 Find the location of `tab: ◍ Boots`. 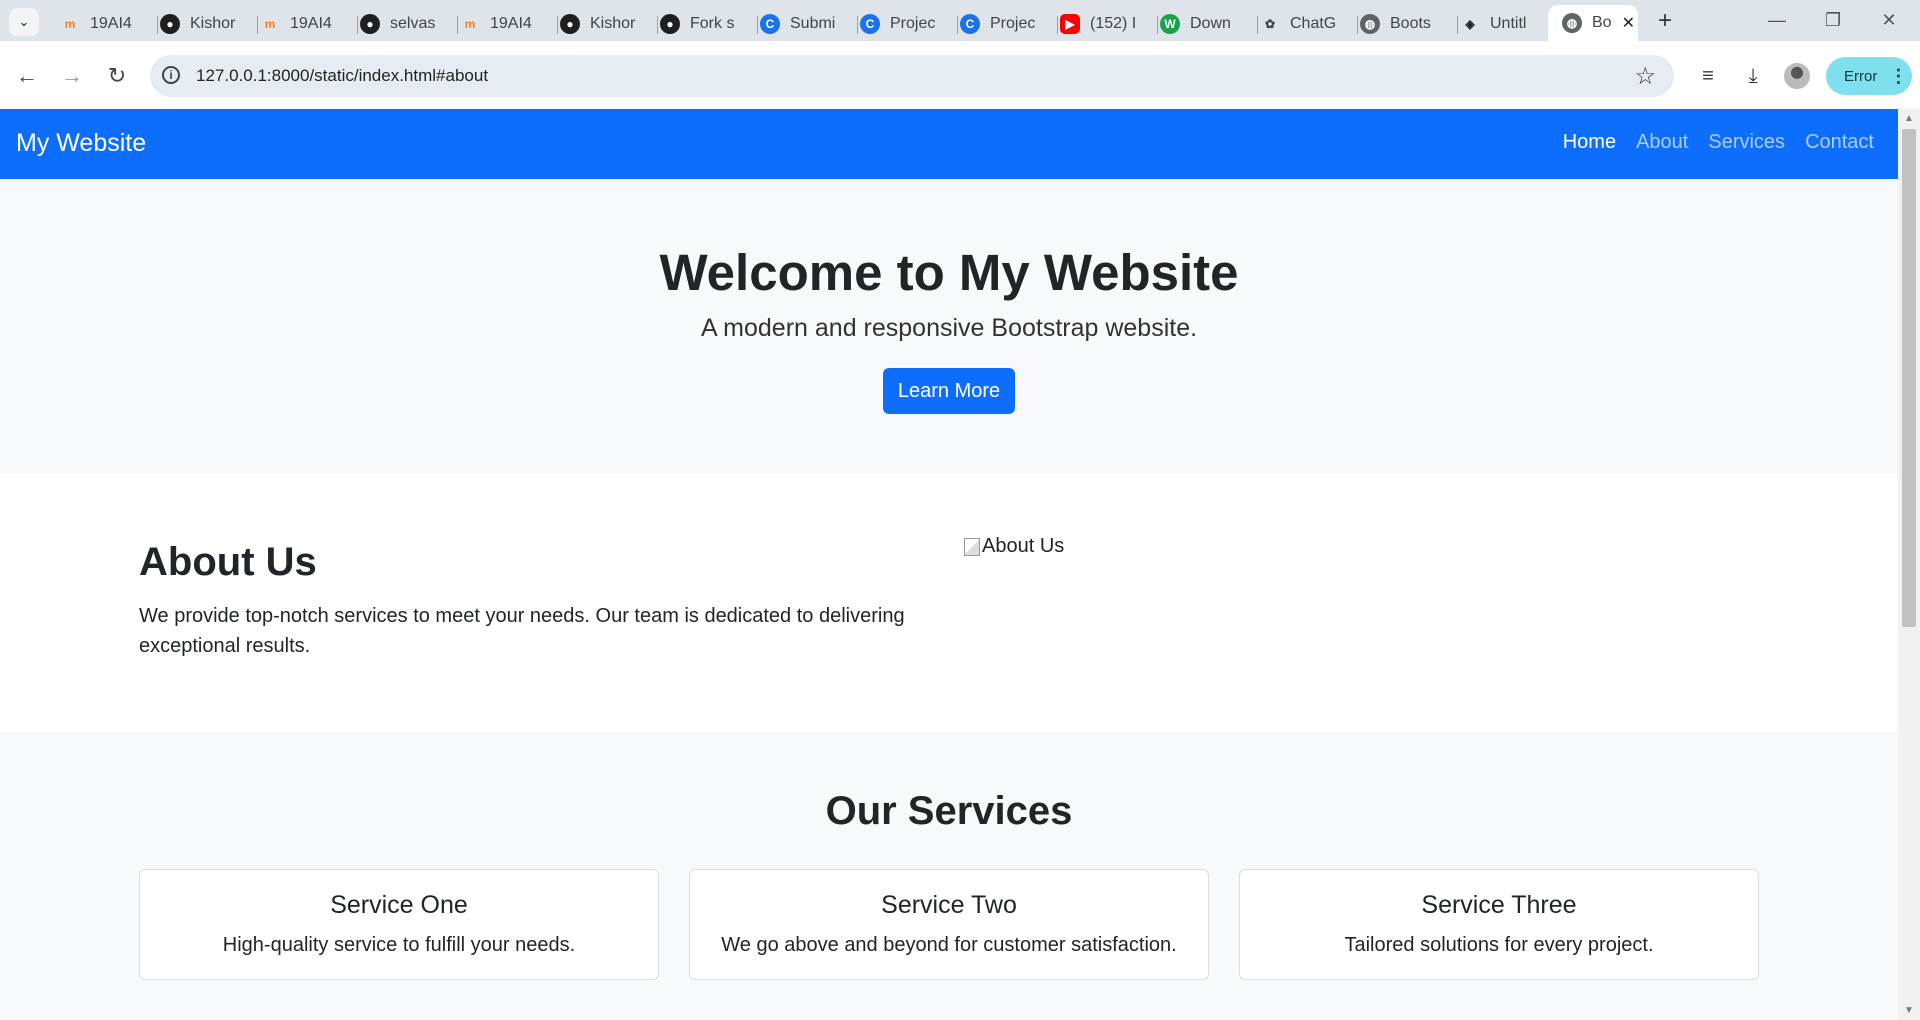

tab: ◍ Boots is located at coordinates (1409, 24).